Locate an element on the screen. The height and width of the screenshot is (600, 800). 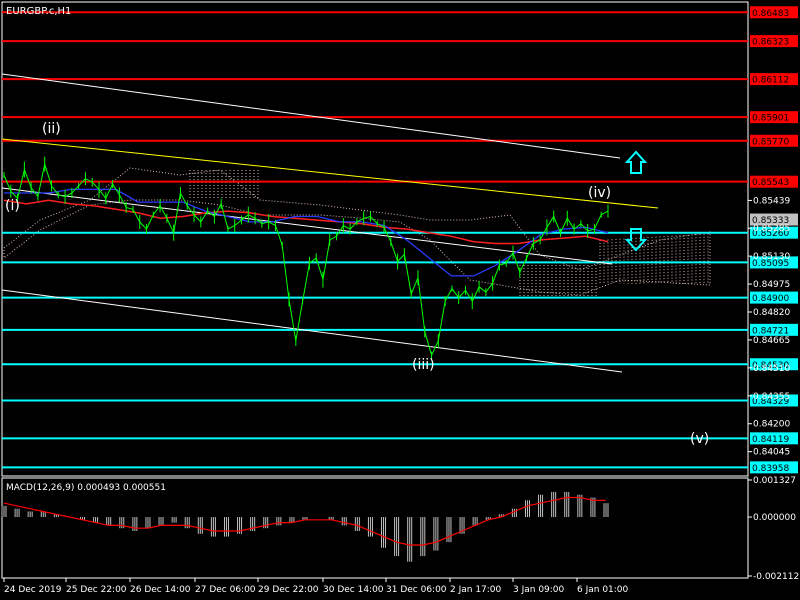
resistance-level-label: 0.85543 is located at coordinates (770, 183).